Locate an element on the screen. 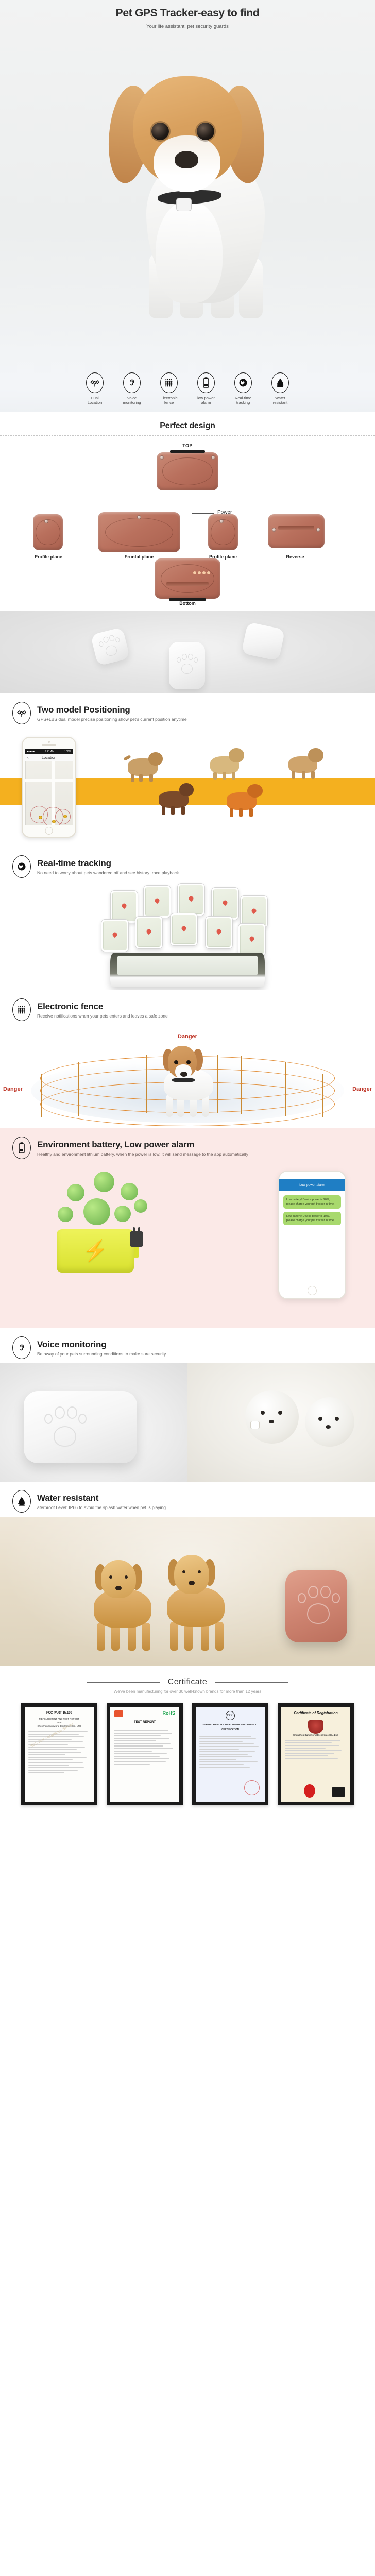  feature-icon-real-time-tracking: Real-time tracking is located at coordinates (243, 388).